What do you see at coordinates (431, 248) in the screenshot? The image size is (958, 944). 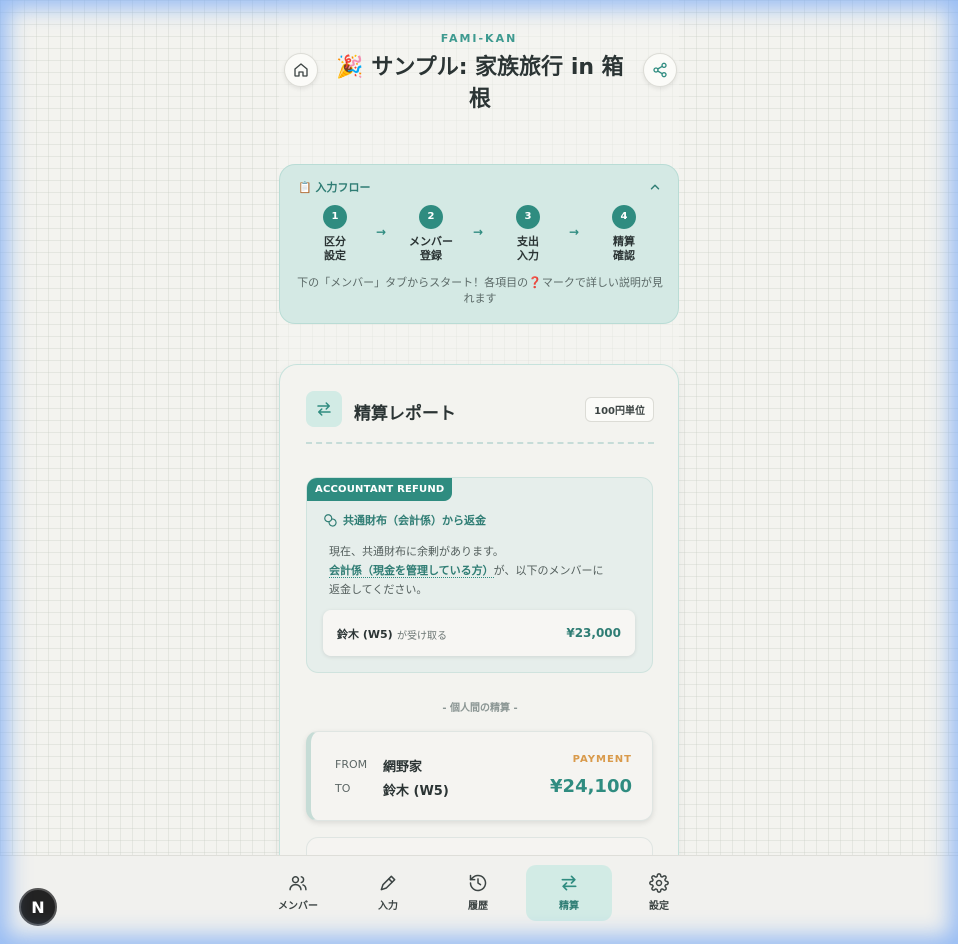 I see `step-label: メンバー 登録` at bounding box center [431, 248].